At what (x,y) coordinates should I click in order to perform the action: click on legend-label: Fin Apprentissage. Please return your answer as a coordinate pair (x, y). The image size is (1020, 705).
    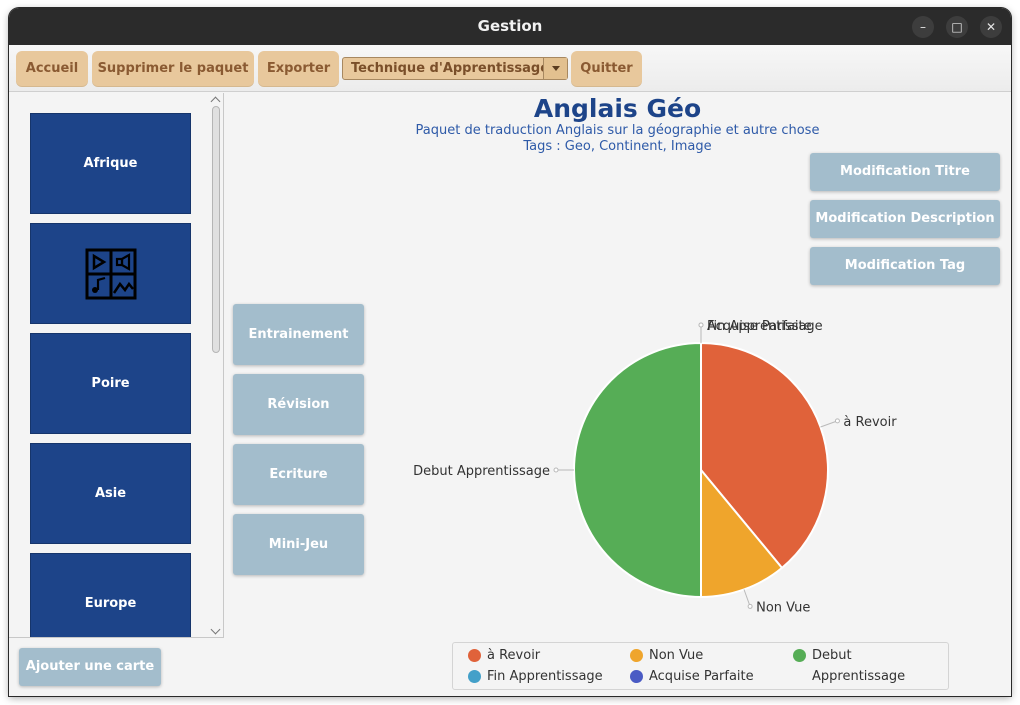
    Looking at the image, I should click on (545, 676).